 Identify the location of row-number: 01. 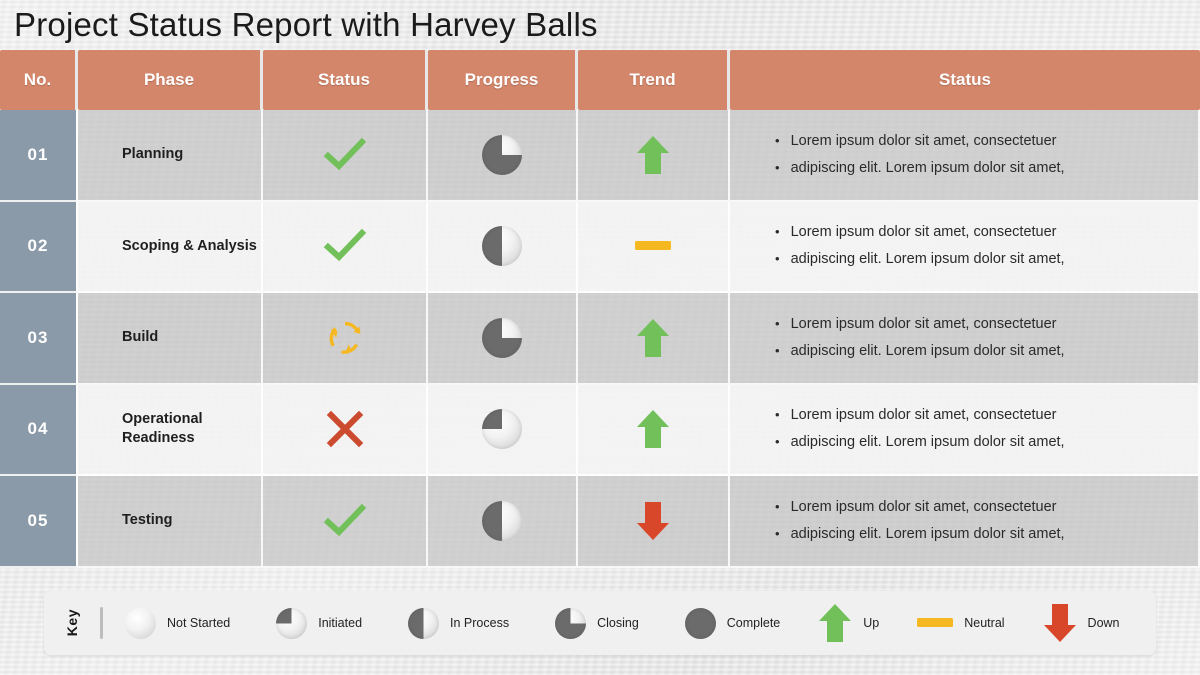
(39, 156).